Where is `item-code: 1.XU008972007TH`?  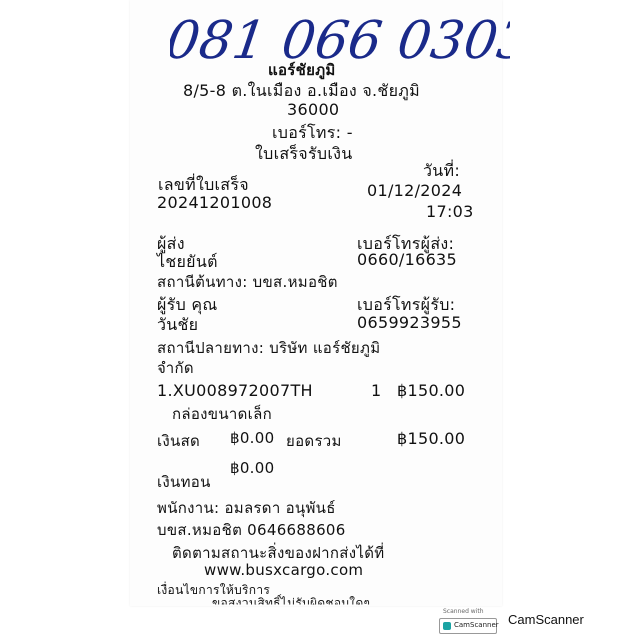 item-code: 1.XU008972007TH is located at coordinates (235, 390).